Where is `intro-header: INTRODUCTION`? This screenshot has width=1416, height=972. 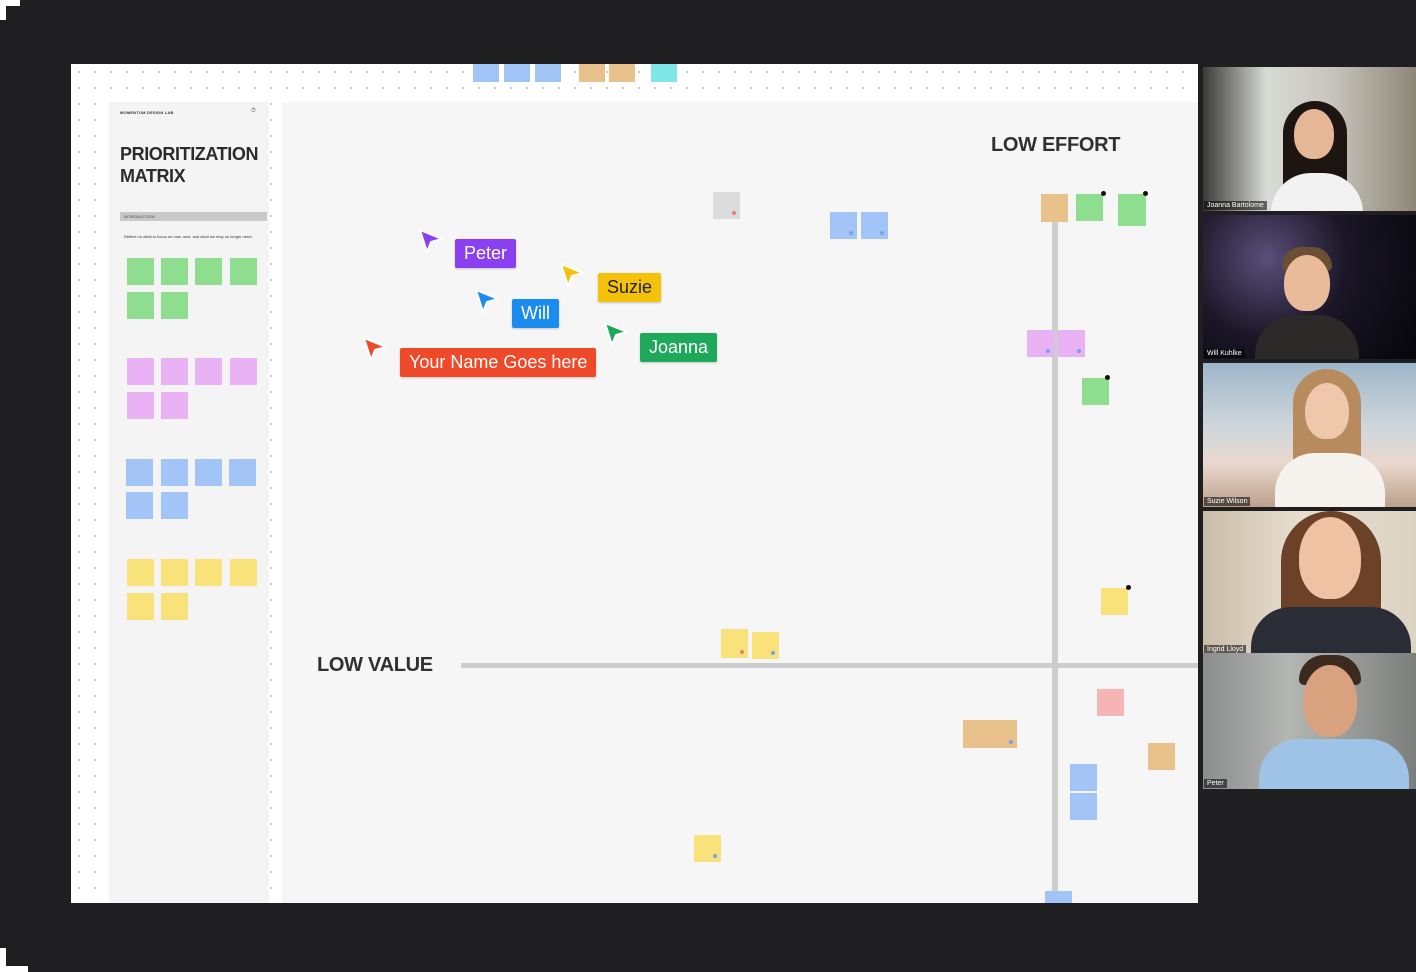 intro-header: INTRODUCTION is located at coordinates (193, 216).